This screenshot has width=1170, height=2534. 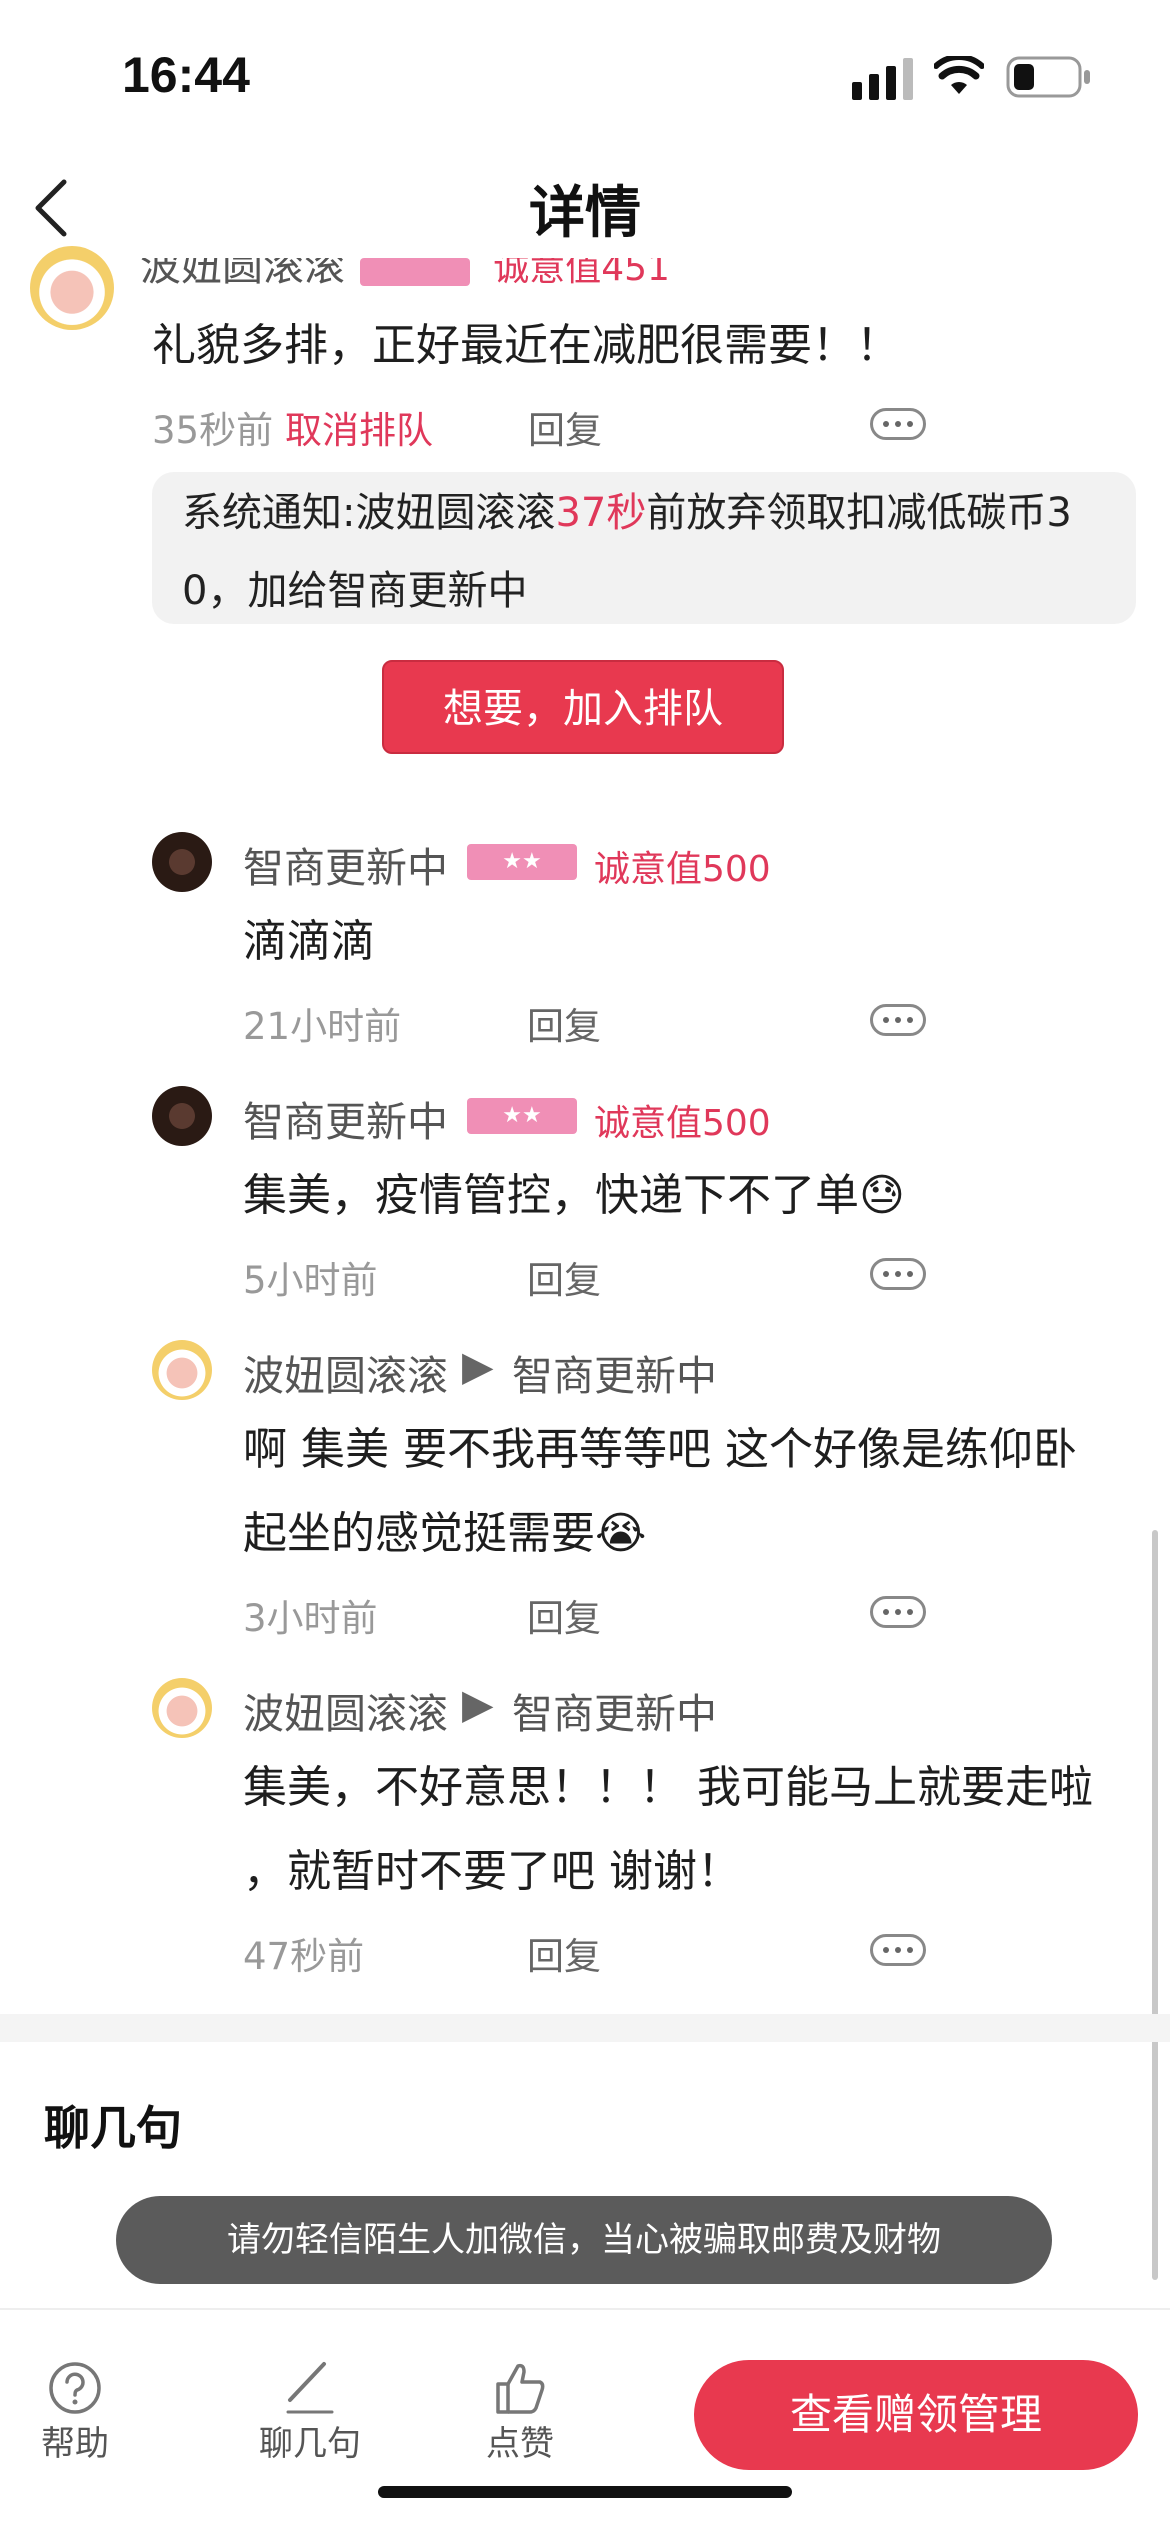 I want to click on comment-time: 47秒前, so click(x=304, y=1956).